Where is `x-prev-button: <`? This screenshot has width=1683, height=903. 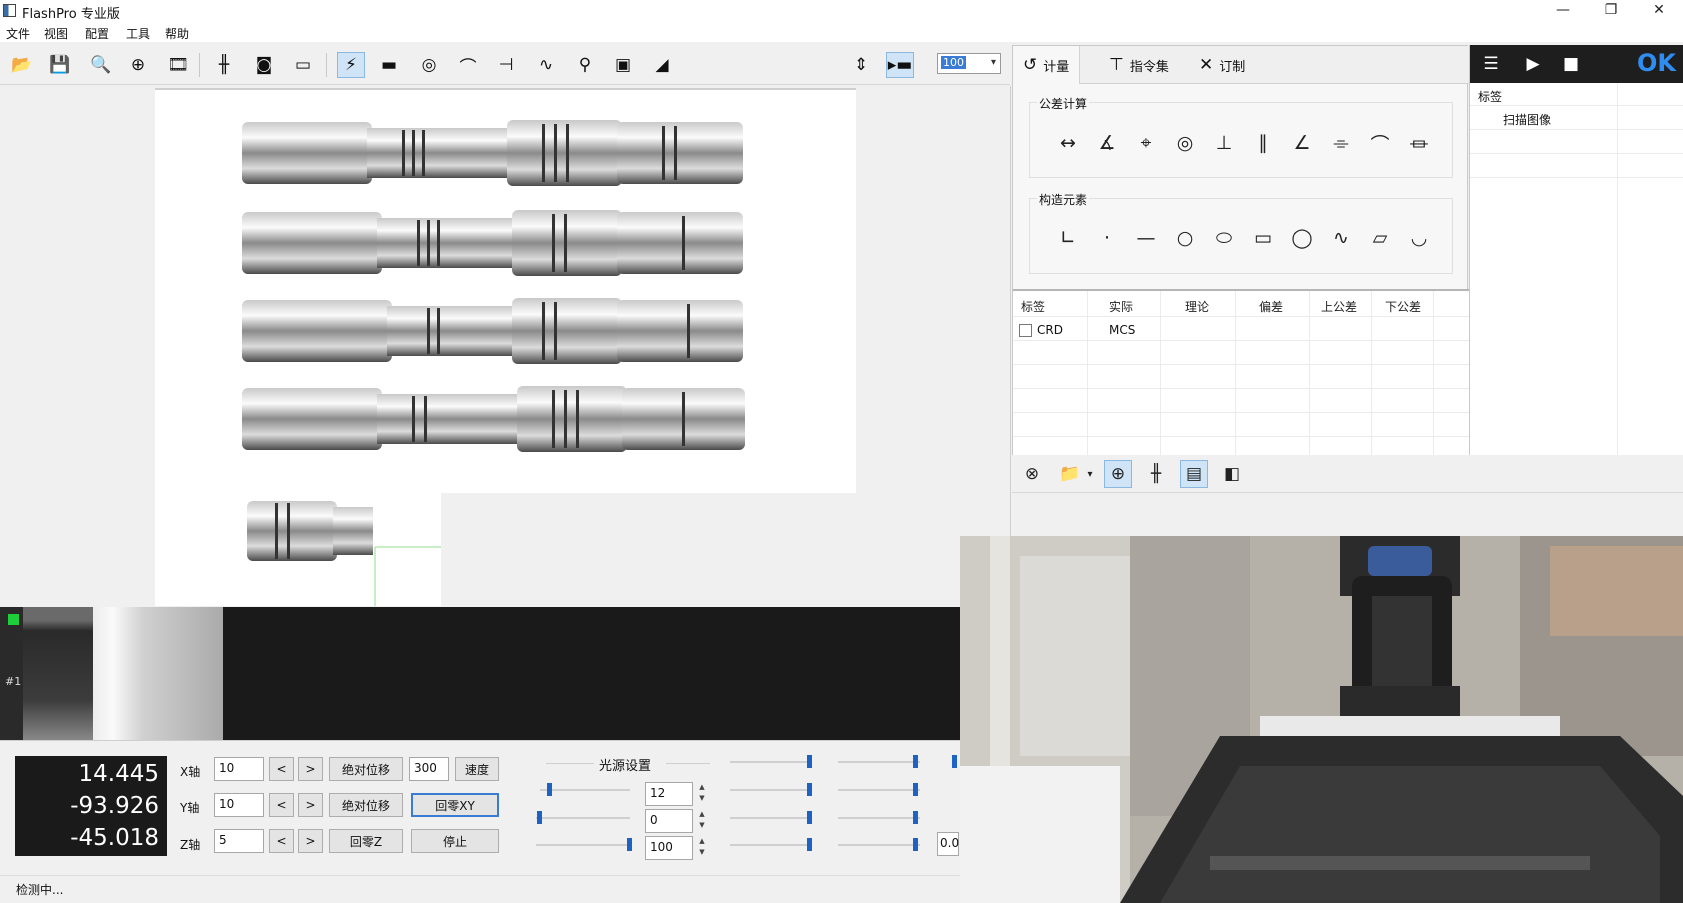
x-prev-button: < is located at coordinates (281, 769).